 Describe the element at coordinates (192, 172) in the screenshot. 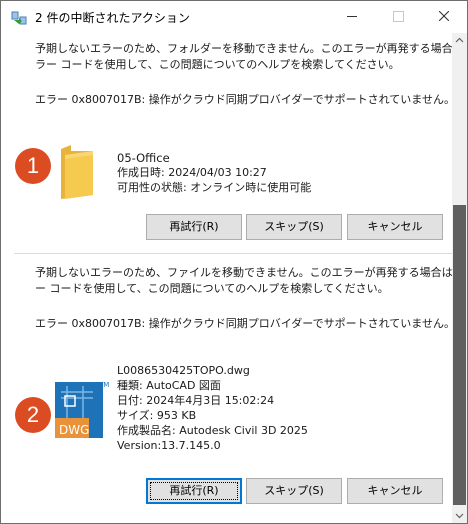

I see `item-detail: 作成日時: 2024/04/03 10:27` at that location.